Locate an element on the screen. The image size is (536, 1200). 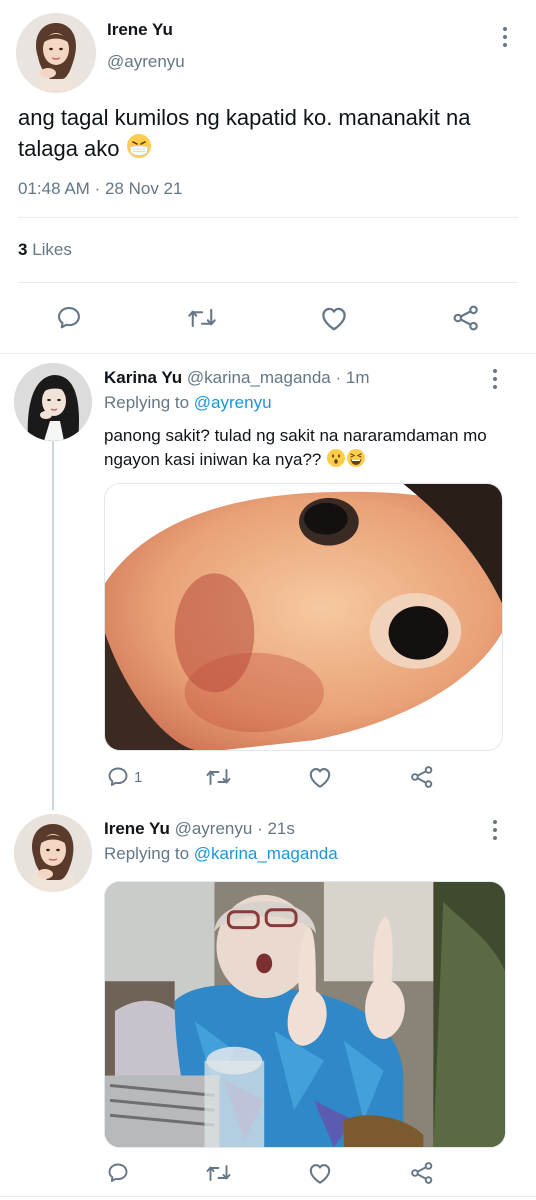
grinning-squinting-face-emoji is located at coordinates (356, 458).